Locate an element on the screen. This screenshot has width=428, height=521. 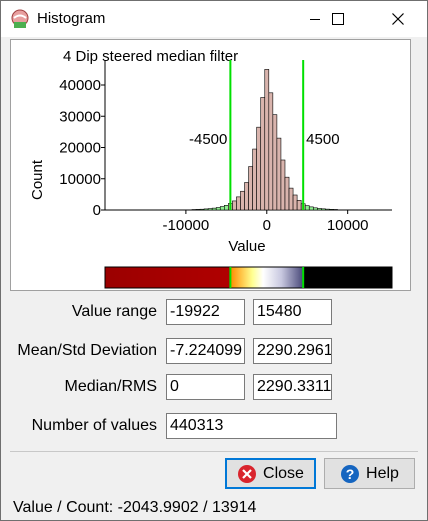
colorbar is located at coordinates (248, 277).